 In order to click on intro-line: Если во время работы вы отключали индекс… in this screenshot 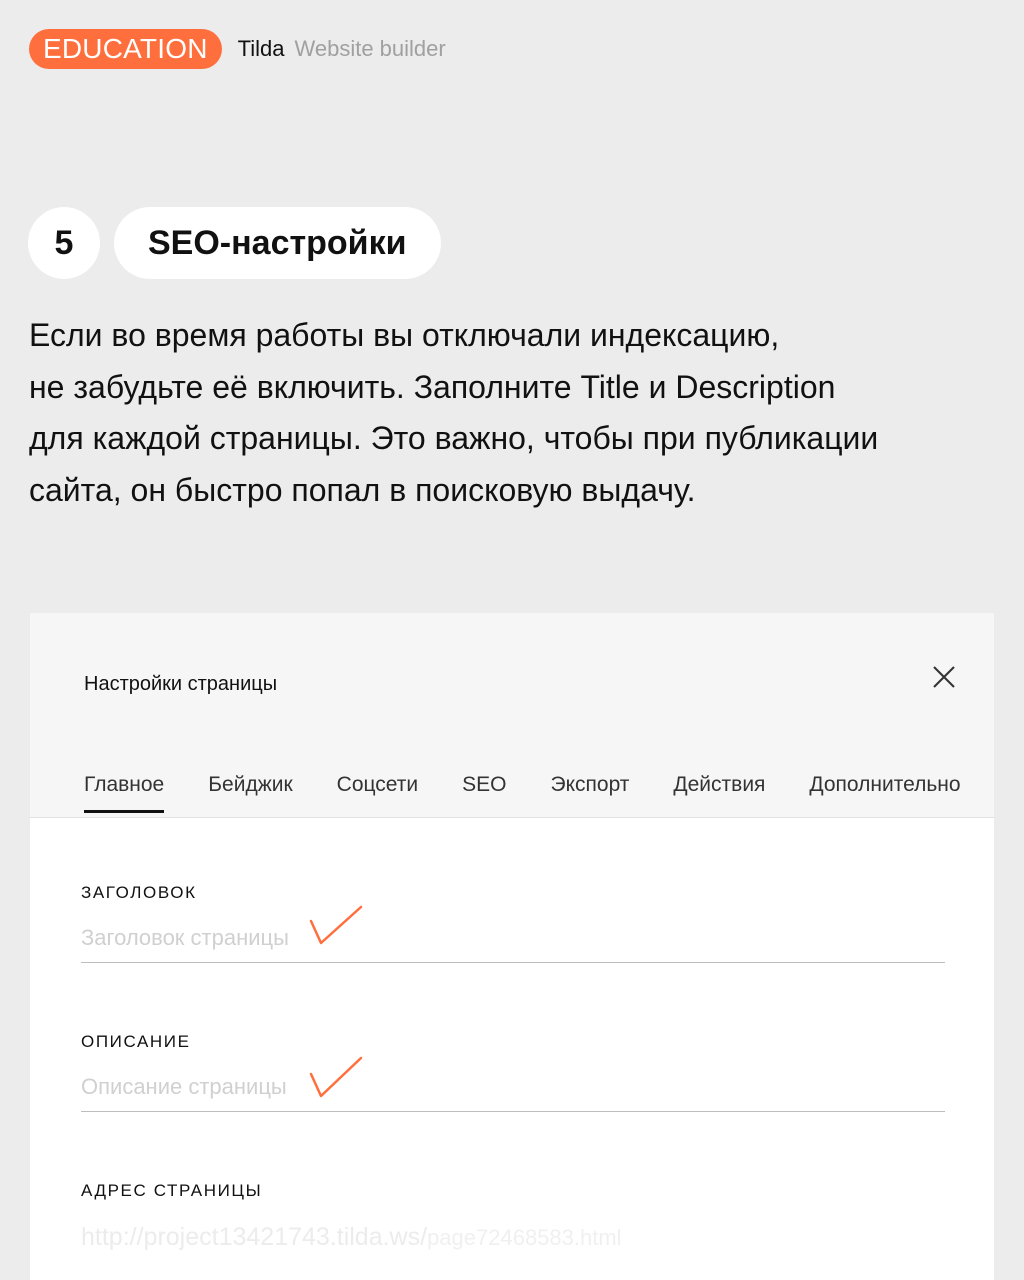, I will do `click(404, 335)`.